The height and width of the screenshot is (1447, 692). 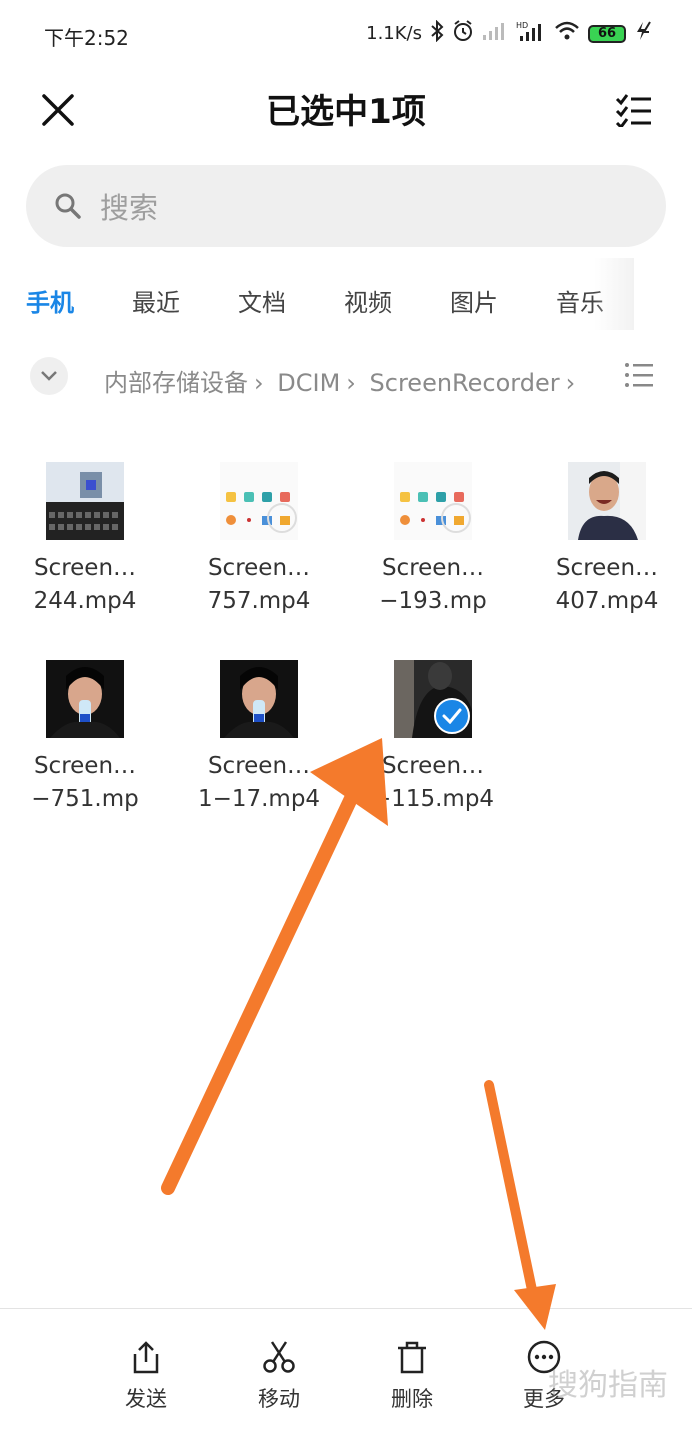 I want to click on page-title: 已选中1项, so click(x=346, y=112).